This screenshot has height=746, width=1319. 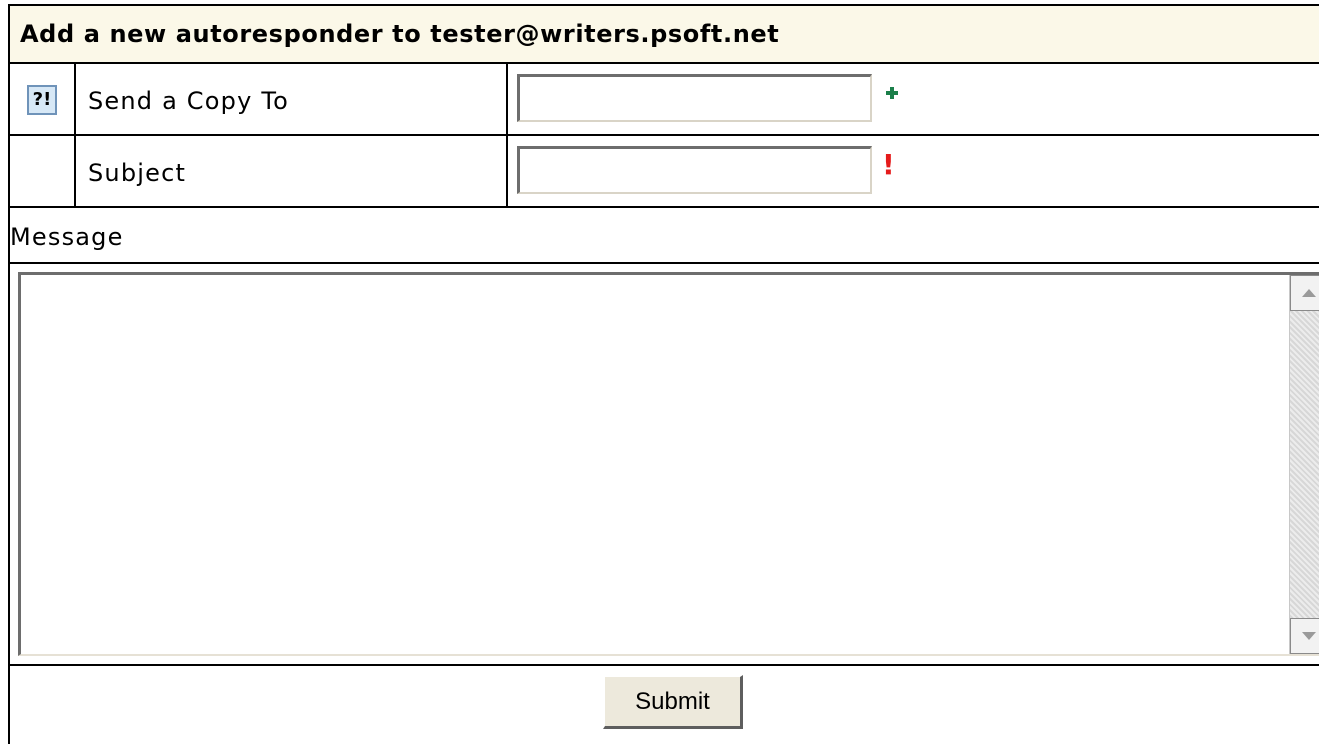 I want to click on send-copy-to-row: ?! Send a Copy To, so click(x=664, y=100).